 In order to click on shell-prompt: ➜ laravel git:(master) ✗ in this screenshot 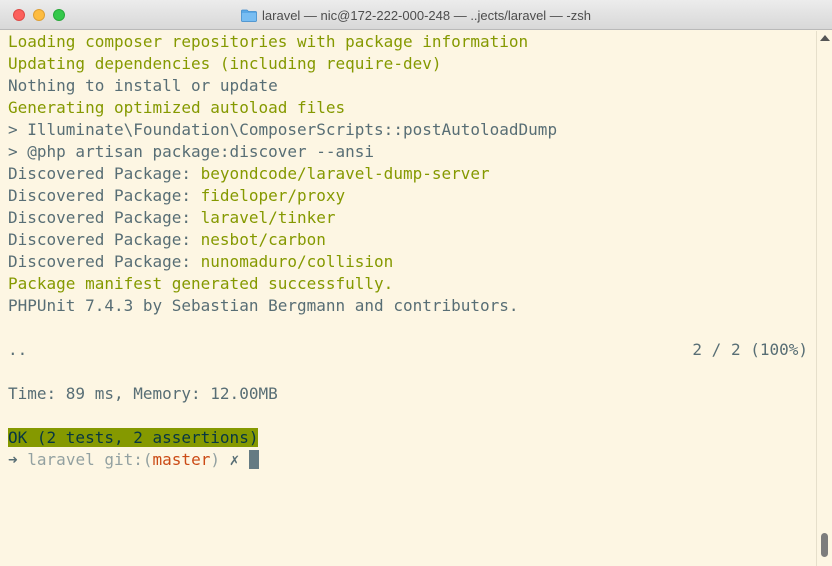, I will do `click(411, 460)`.